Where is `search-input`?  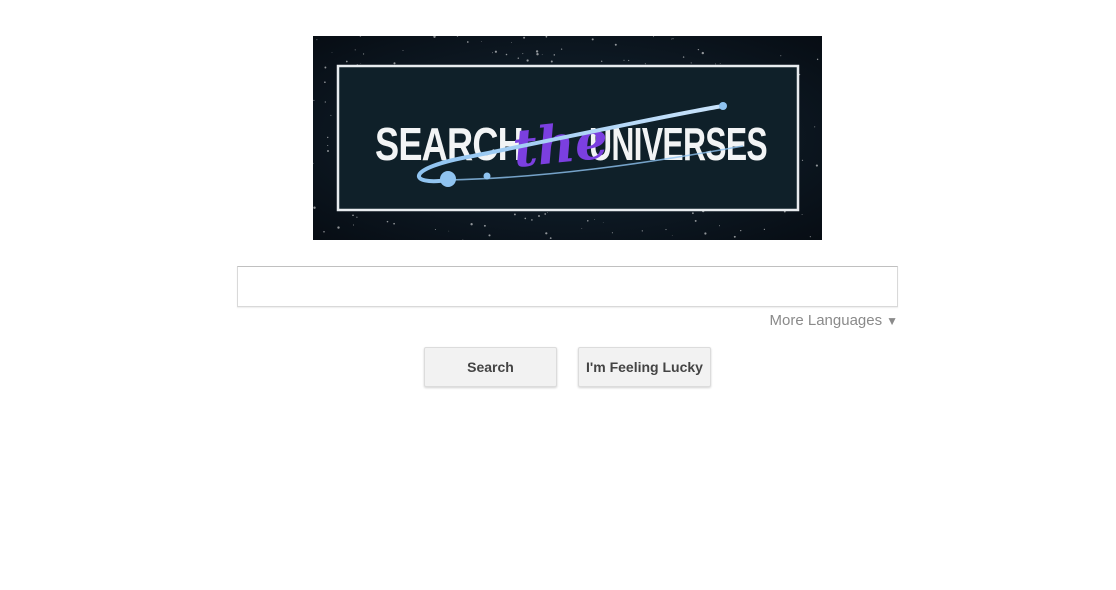 search-input is located at coordinates (567, 286).